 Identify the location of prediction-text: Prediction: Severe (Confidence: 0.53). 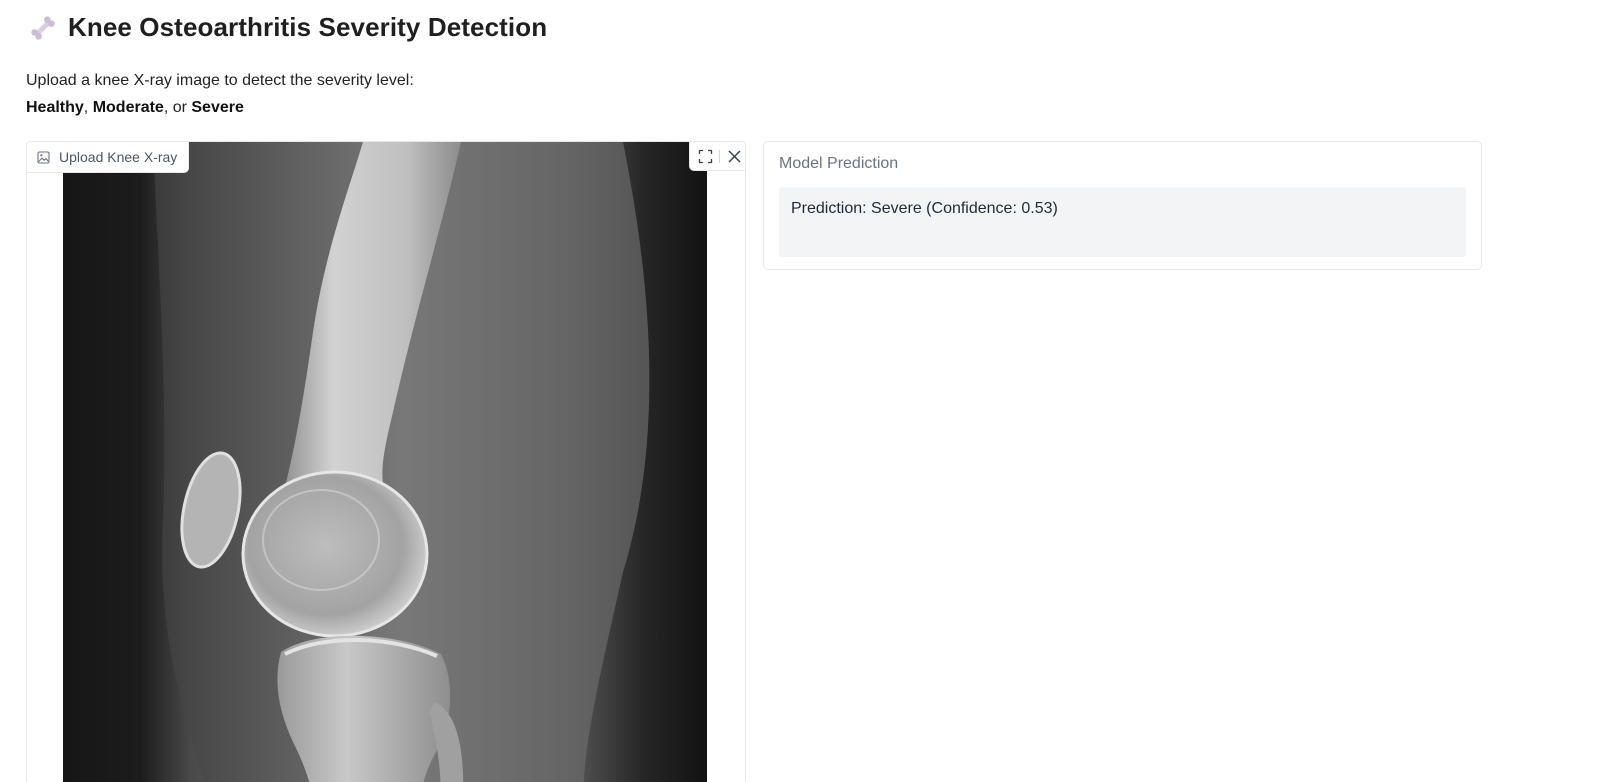
(924, 208).